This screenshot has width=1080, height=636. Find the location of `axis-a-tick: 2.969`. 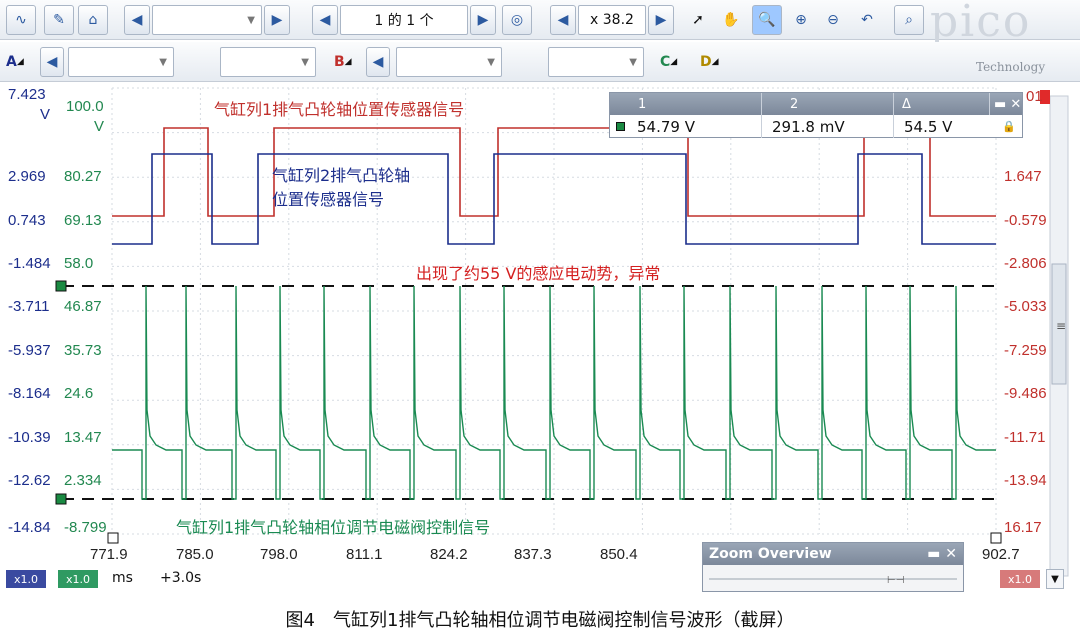

axis-a-tick: 2.969 is located at coordinates (27, 176).